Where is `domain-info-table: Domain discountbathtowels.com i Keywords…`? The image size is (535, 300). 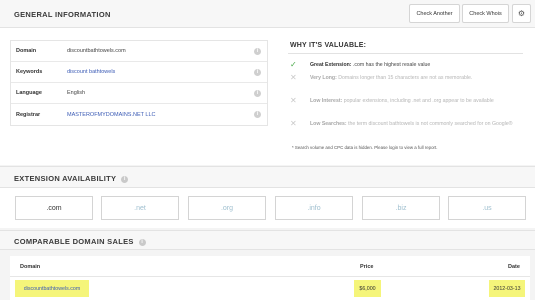
domain-info-table: Domain discountbathtowels.com i Keywords… is located at coordinates (139, 83).